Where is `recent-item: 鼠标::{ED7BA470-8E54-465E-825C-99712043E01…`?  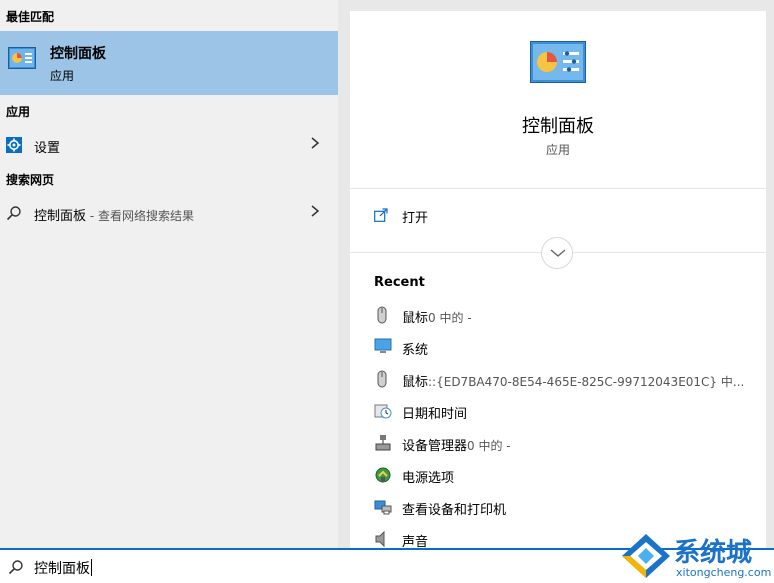
recent-item: 鼠标::{ED7BA470-8E54-465E-825C-99712043E01… is located at coordinates (558, 381).